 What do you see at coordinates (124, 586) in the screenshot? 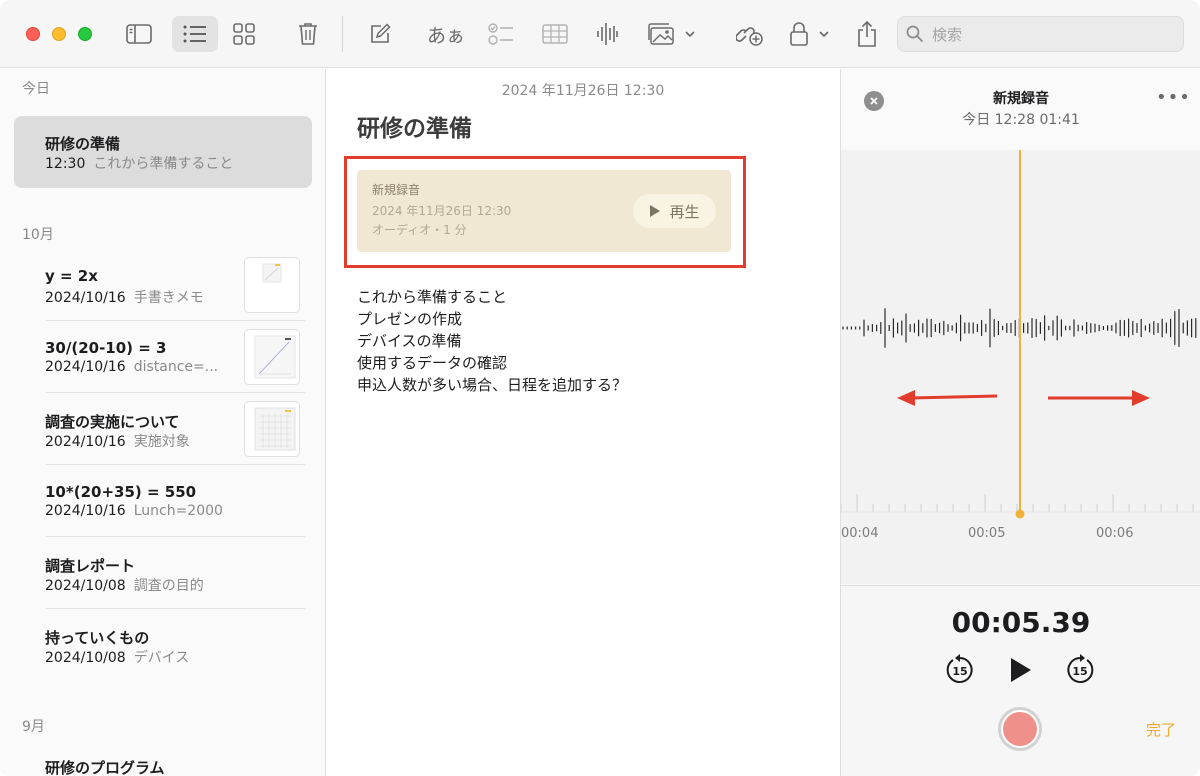
I see `note-meta: 2024/10/08 調査の目的` at bounding box center [124, 586].